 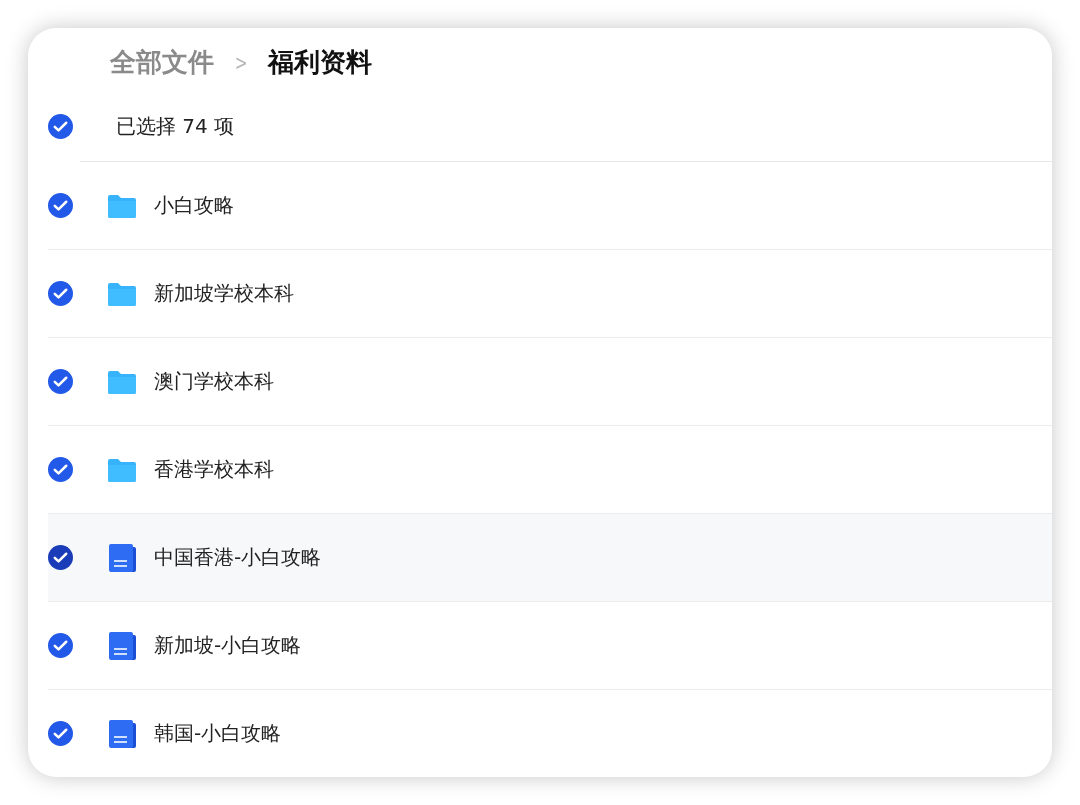 What do you see at coordinates (320, 62) in the screenshot?
I see `breadcrumb-link: 福利资料` at bounding box center [320, 62].